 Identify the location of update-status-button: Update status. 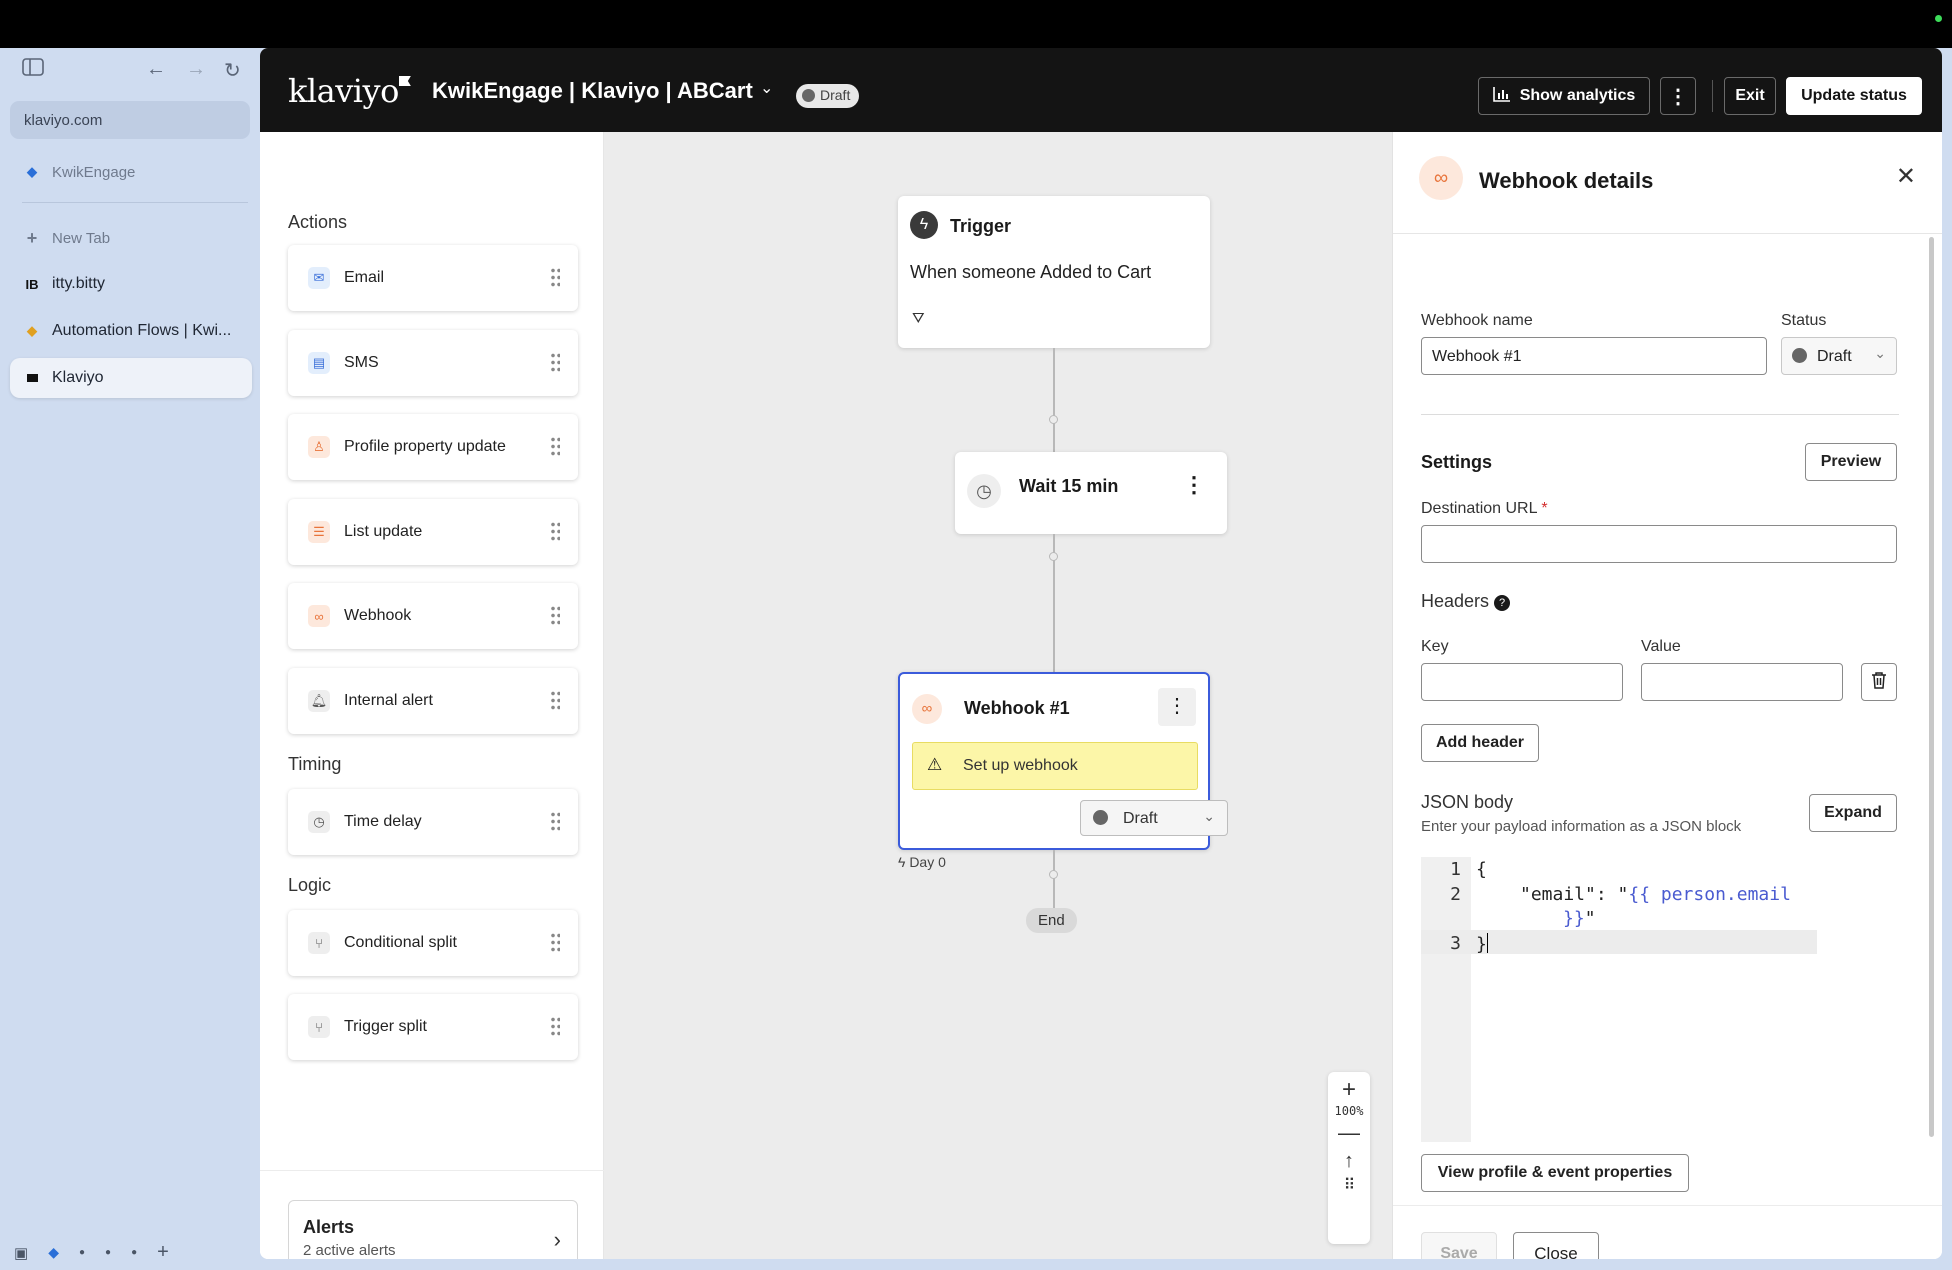
(1854, 96).